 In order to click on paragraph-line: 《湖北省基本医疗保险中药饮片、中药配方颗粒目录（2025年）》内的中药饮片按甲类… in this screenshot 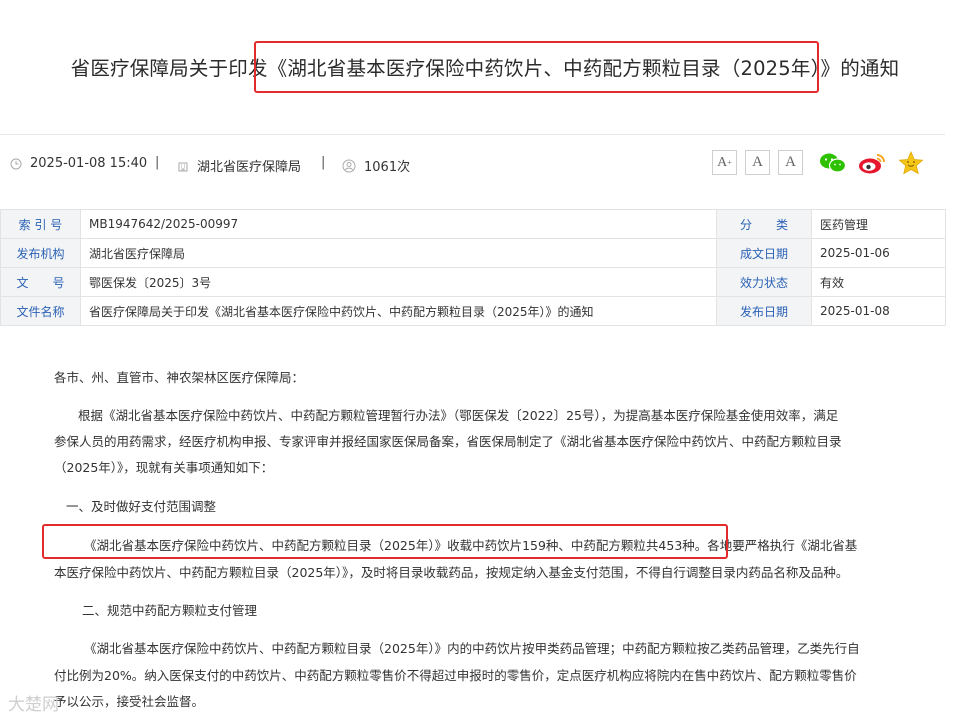, I will do `click(472, 648)`.